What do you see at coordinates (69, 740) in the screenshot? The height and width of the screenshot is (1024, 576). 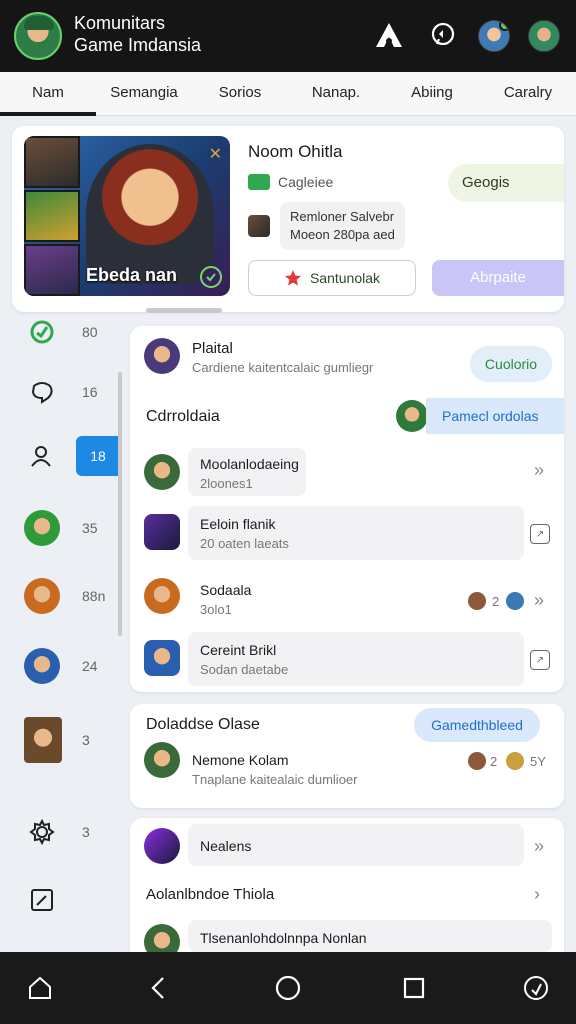 I see `rail-item-game-4: 3` at bounding box center [69, 740].